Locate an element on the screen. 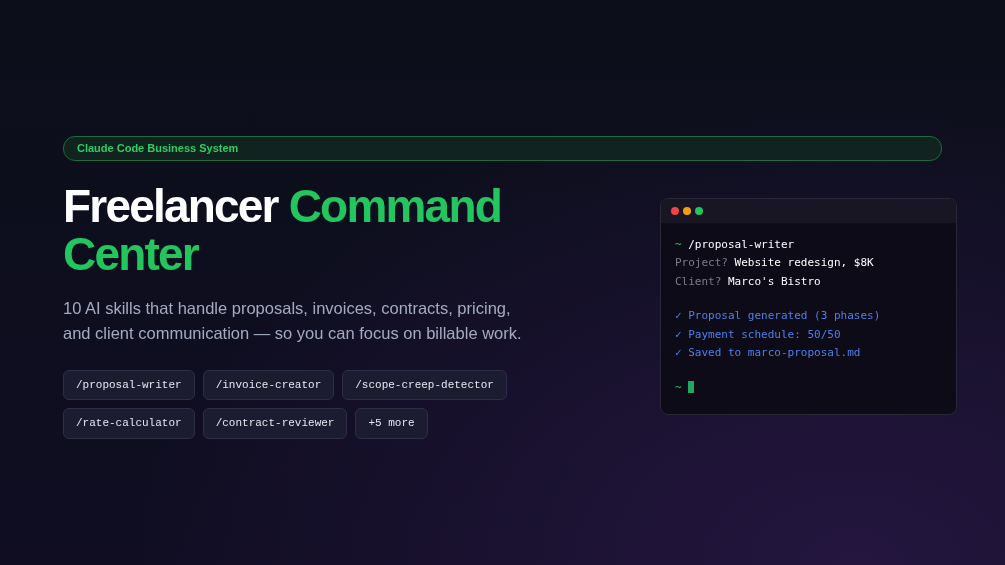  skill-tag: /invoice-creator is located at coordinates (268, 384).